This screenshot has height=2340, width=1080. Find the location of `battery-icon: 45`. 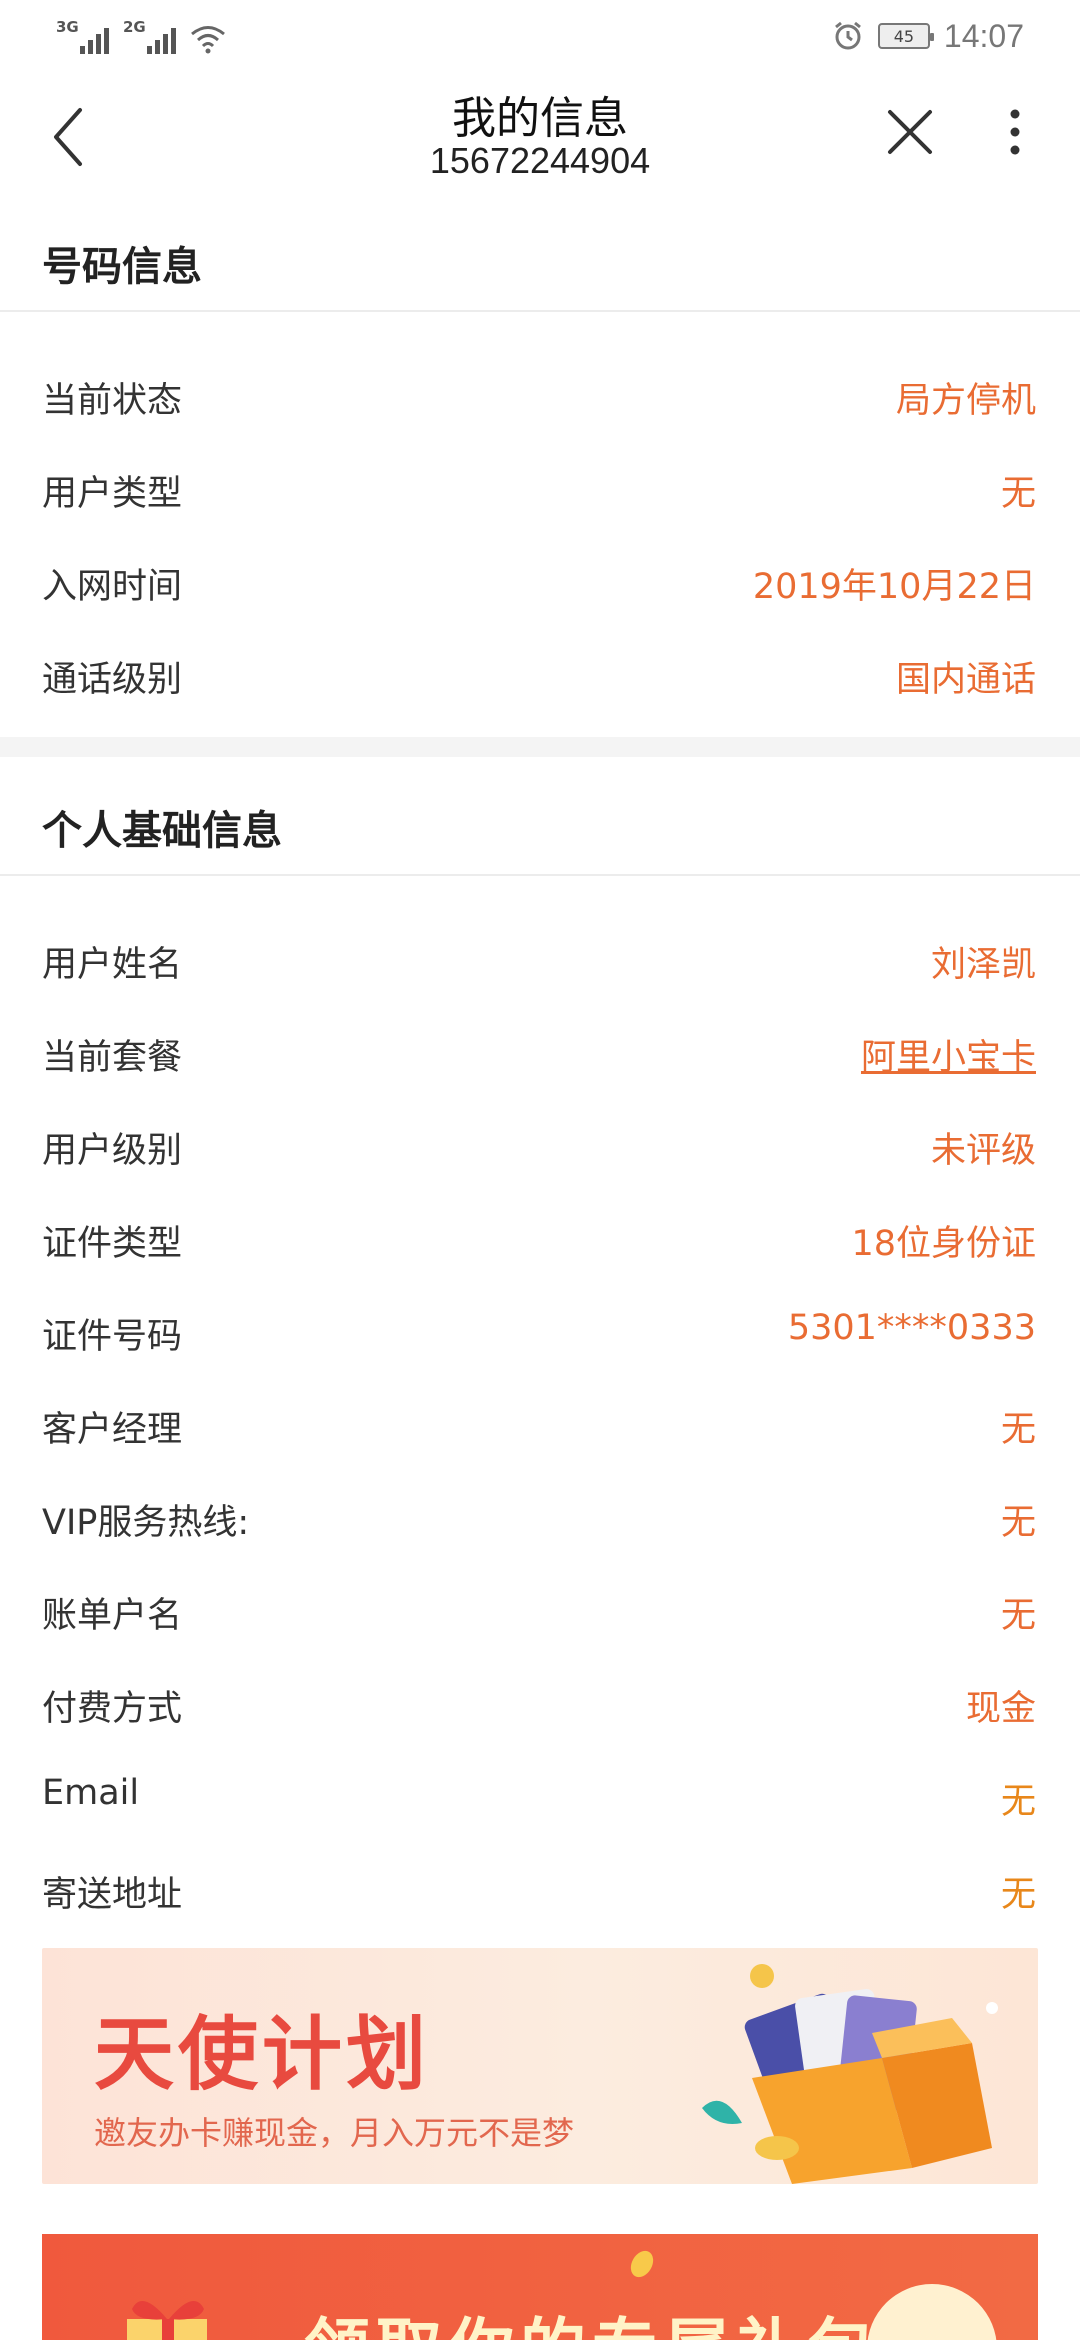

battery-icon: 45 is located at coordinates (905, 36).